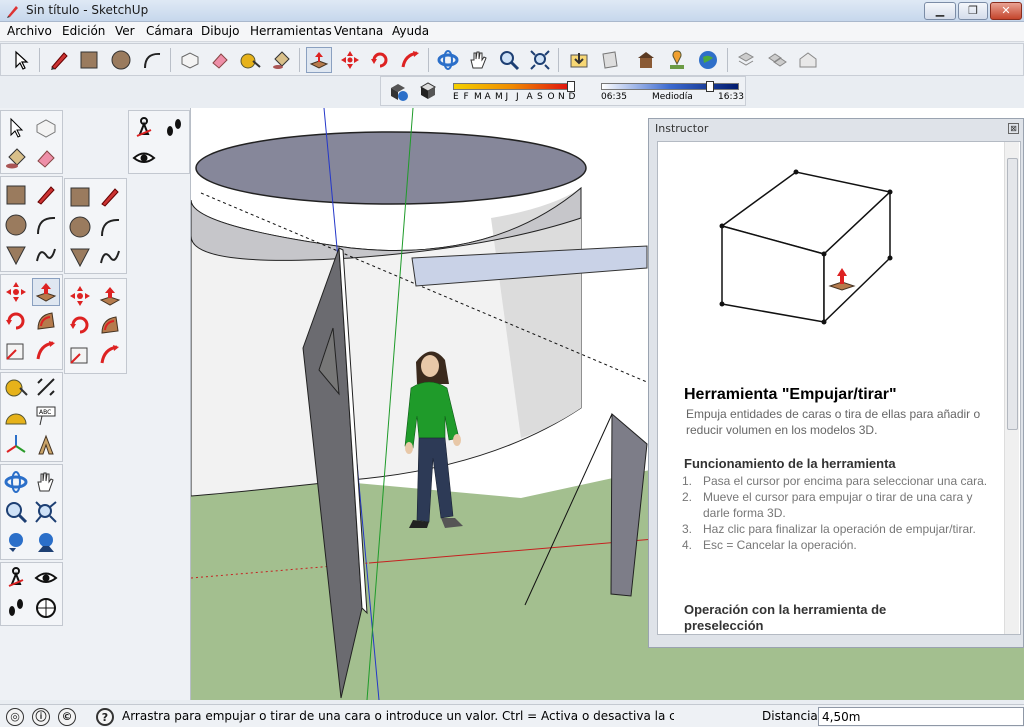  I want to click on 3d-text-button, so click(46, 445).